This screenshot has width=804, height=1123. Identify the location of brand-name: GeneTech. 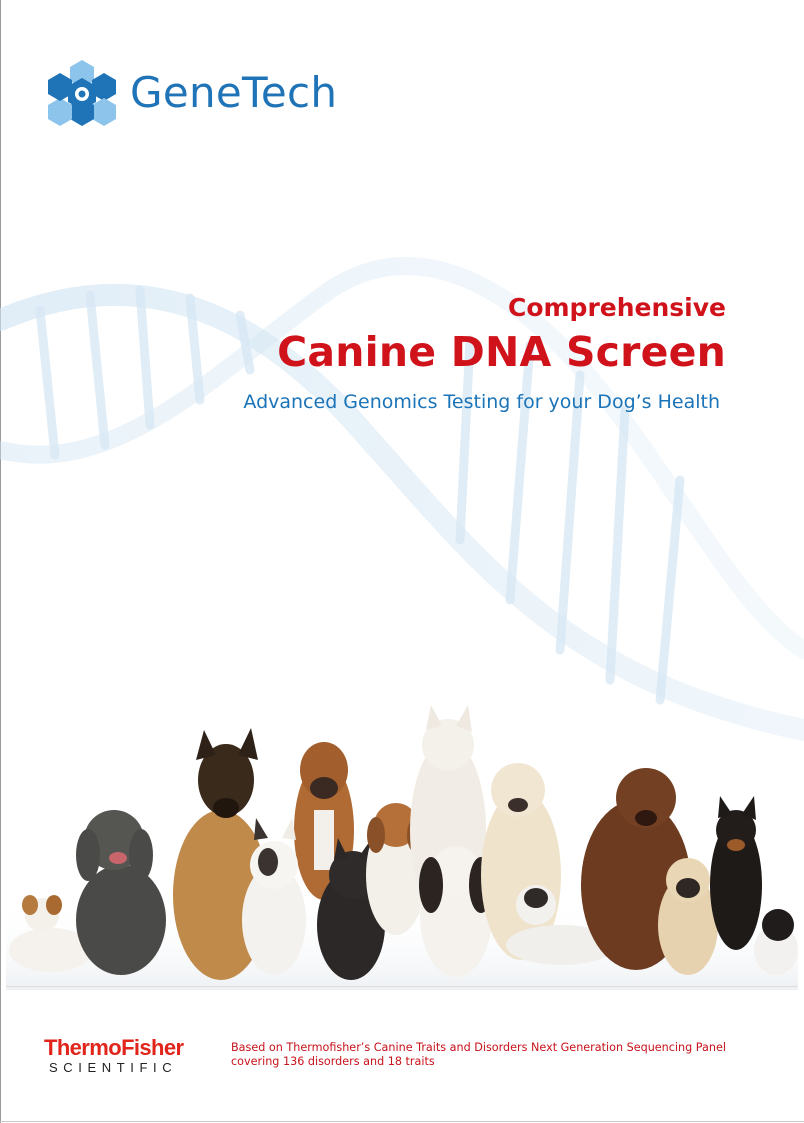
(234, 92).